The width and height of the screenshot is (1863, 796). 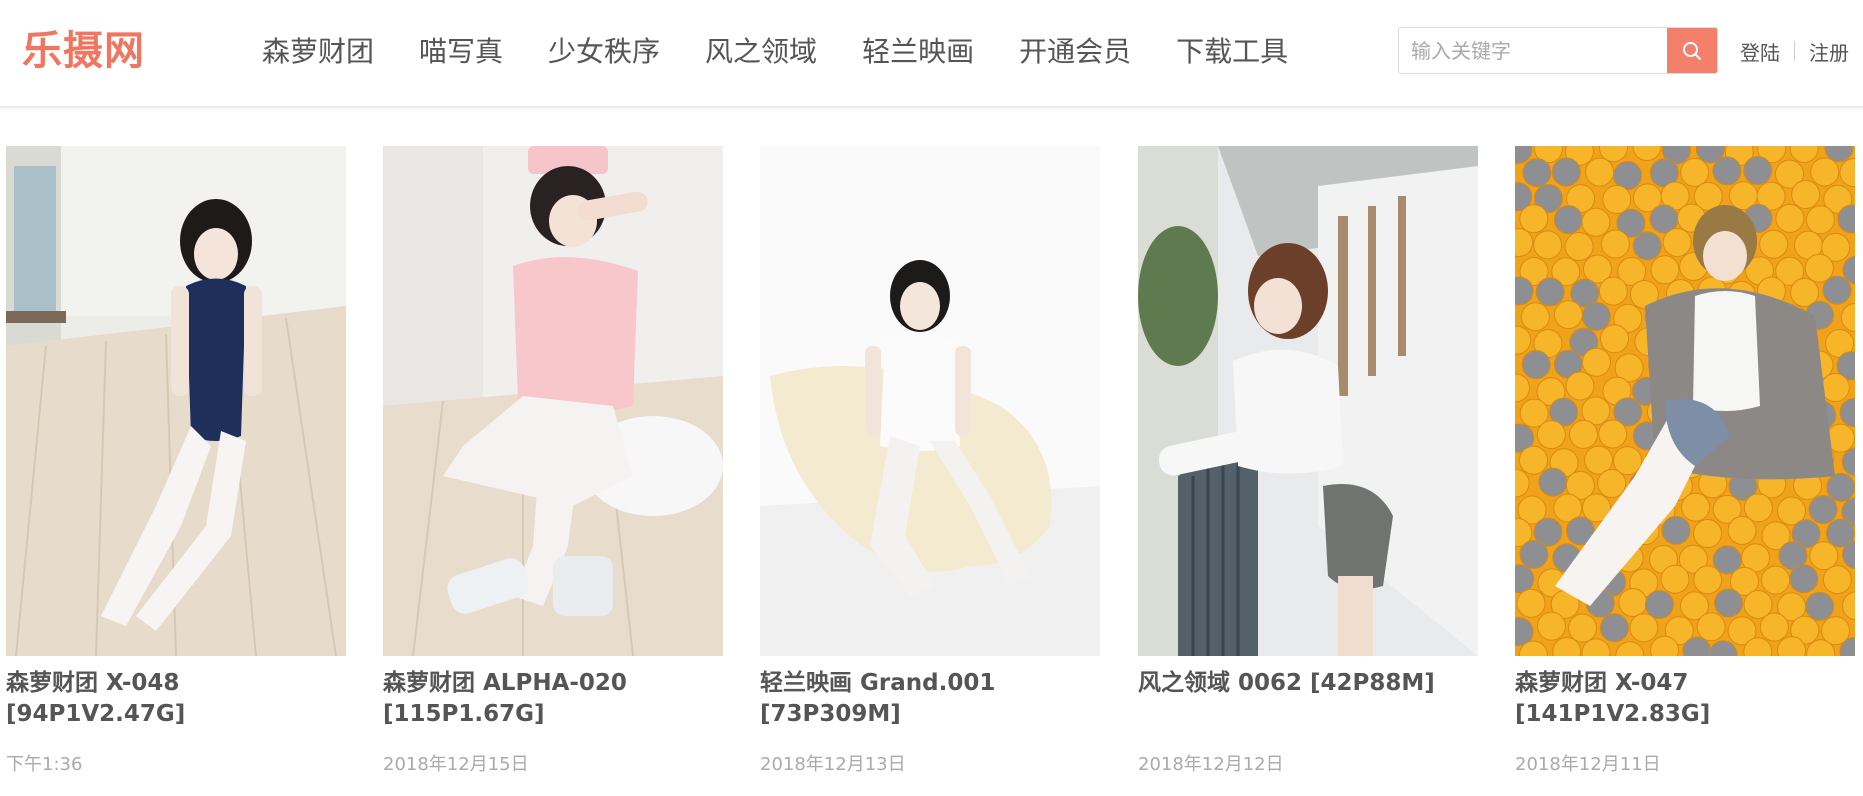 I want to click on nav-item-miao: 喵写真, so click(x=461, y=52).